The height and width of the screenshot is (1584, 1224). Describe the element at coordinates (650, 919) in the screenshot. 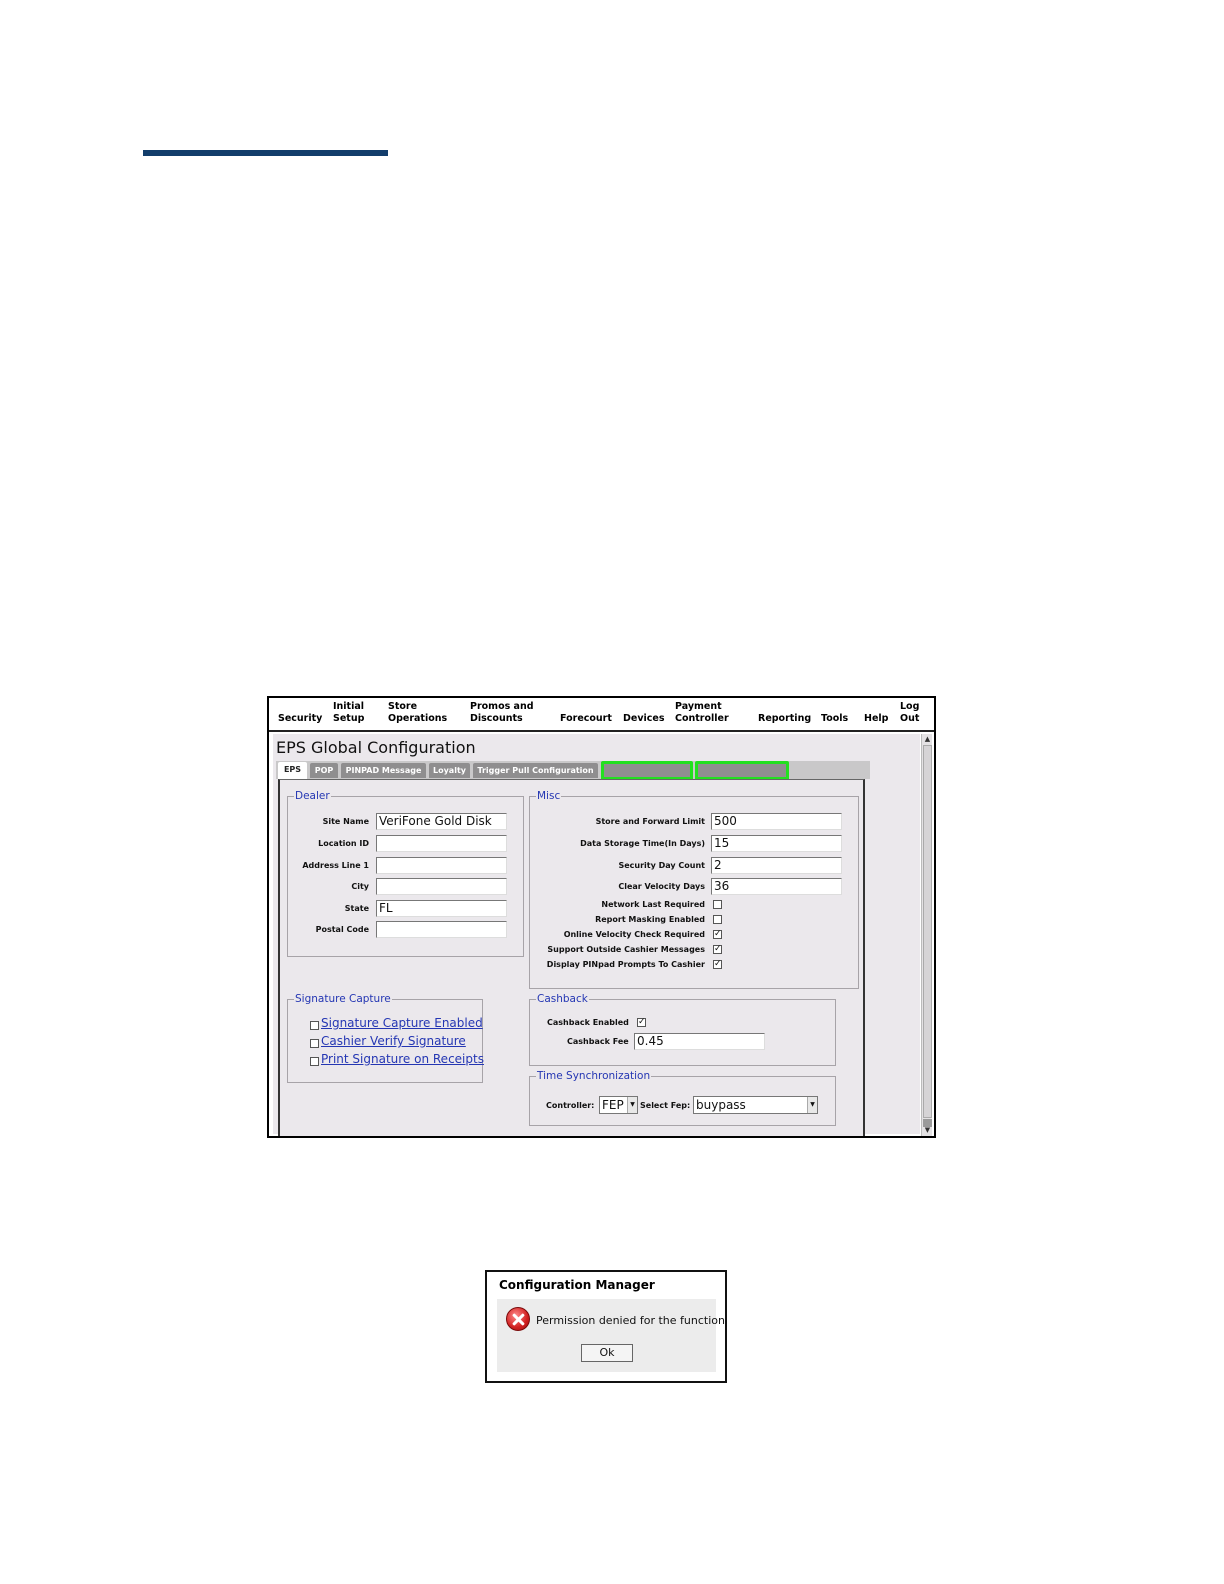

I see `report-masking-enabled-label: Report Masking Enabled` at that location.